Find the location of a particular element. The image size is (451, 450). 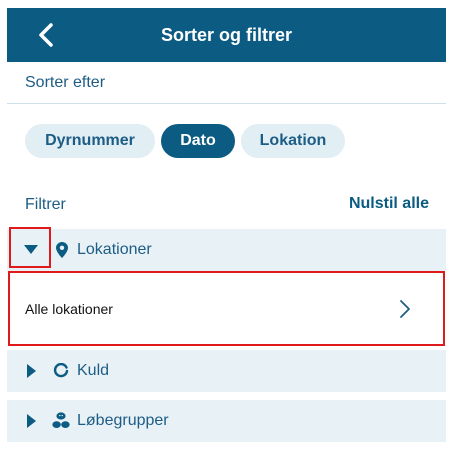

filter-group-lobegrupper: Løbegrupper is located at coordinates (226, 421).